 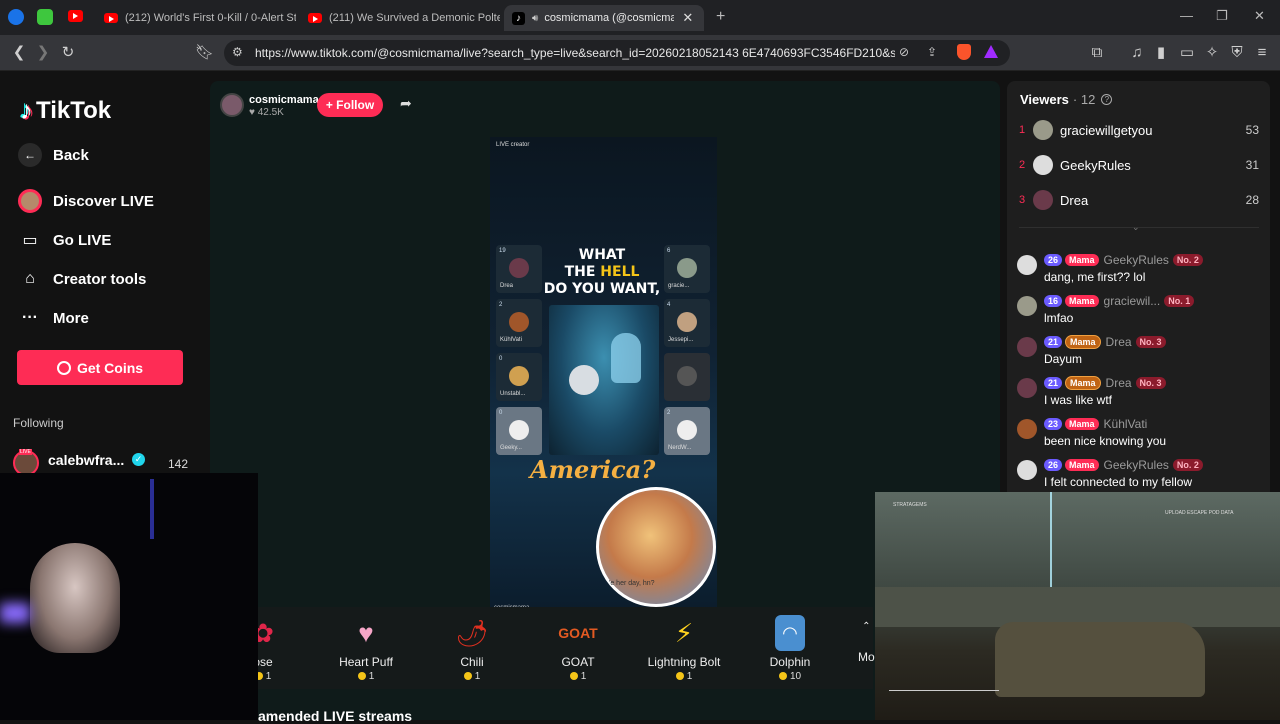 I want to click on share-icon: ⇪, so click(x=932, y=52).